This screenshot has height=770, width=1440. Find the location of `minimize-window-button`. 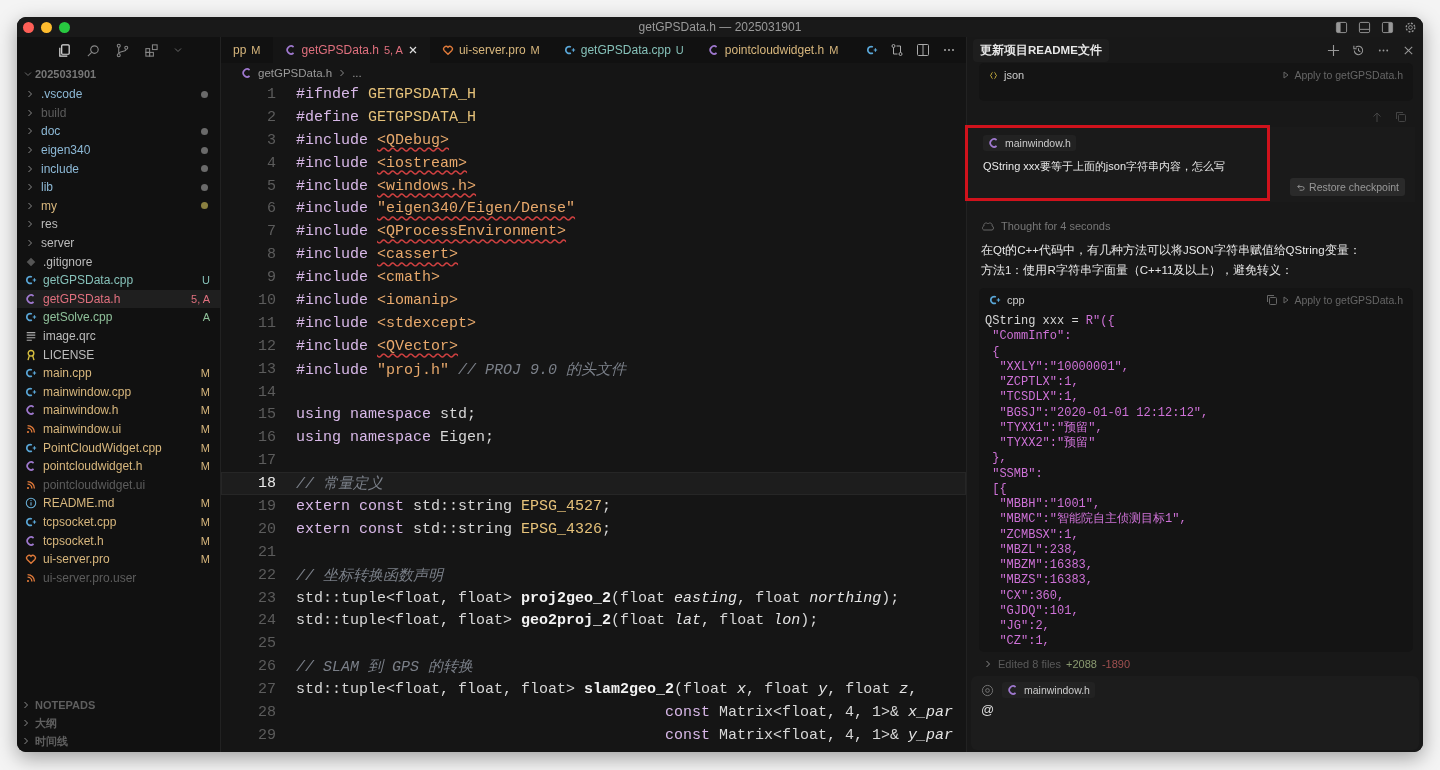

minimize-window-button is located at coordinates (46, 27).